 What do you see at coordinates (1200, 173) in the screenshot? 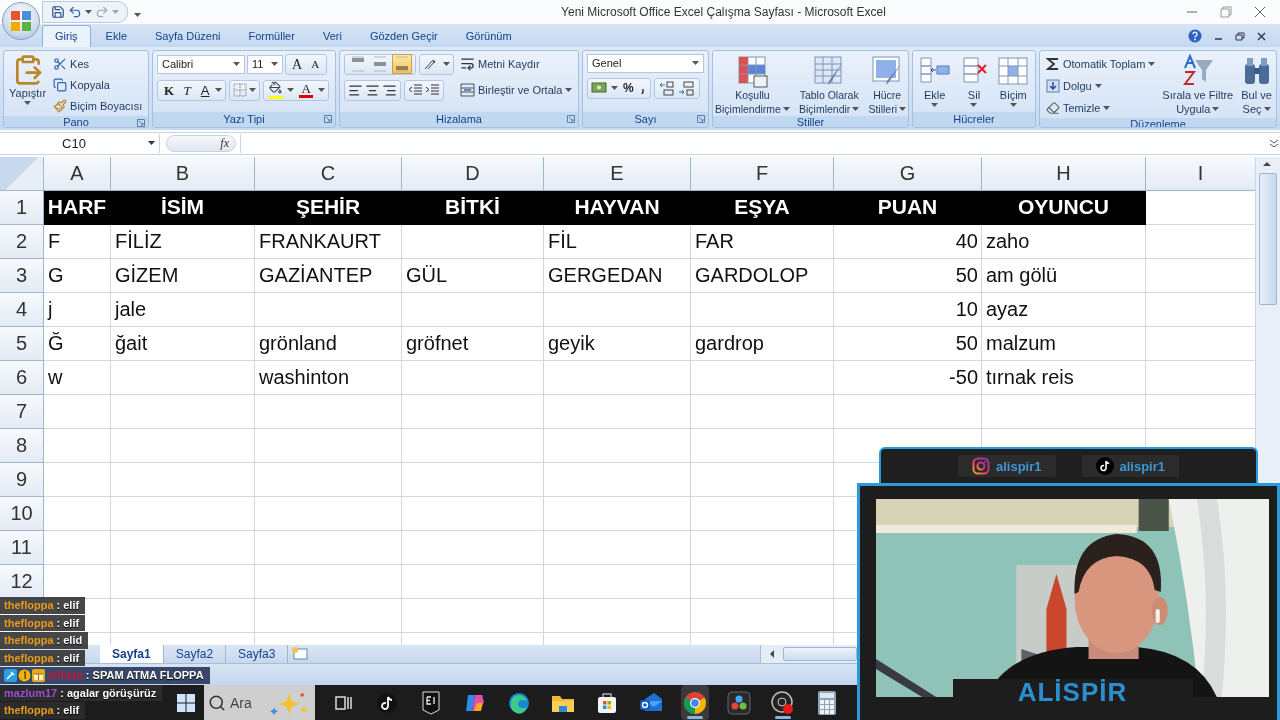
I see `column-header: I` at bounding box center [1200, 173].